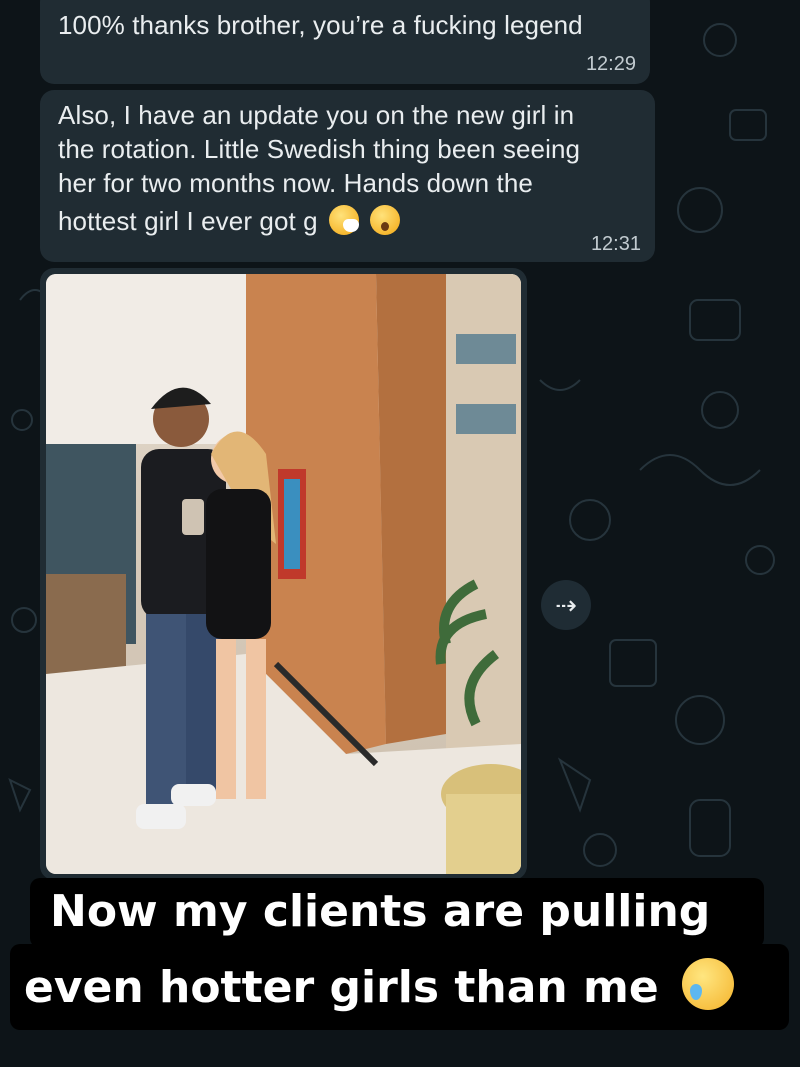  What do you see at coordinates (385, 220) in the screenshot?
I see `astonished-face-emoji` at bounding box center [385, 220].